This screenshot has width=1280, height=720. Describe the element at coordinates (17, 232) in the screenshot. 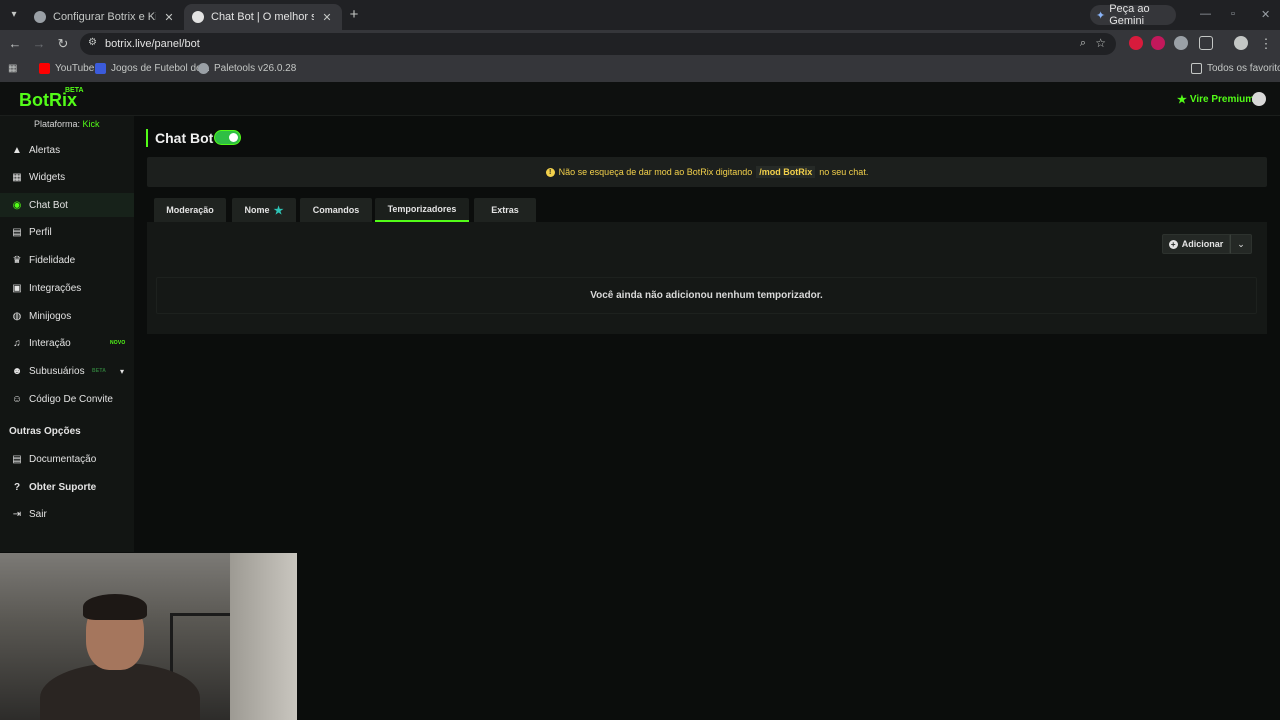

I see `profile-icon: ▤` at that location.